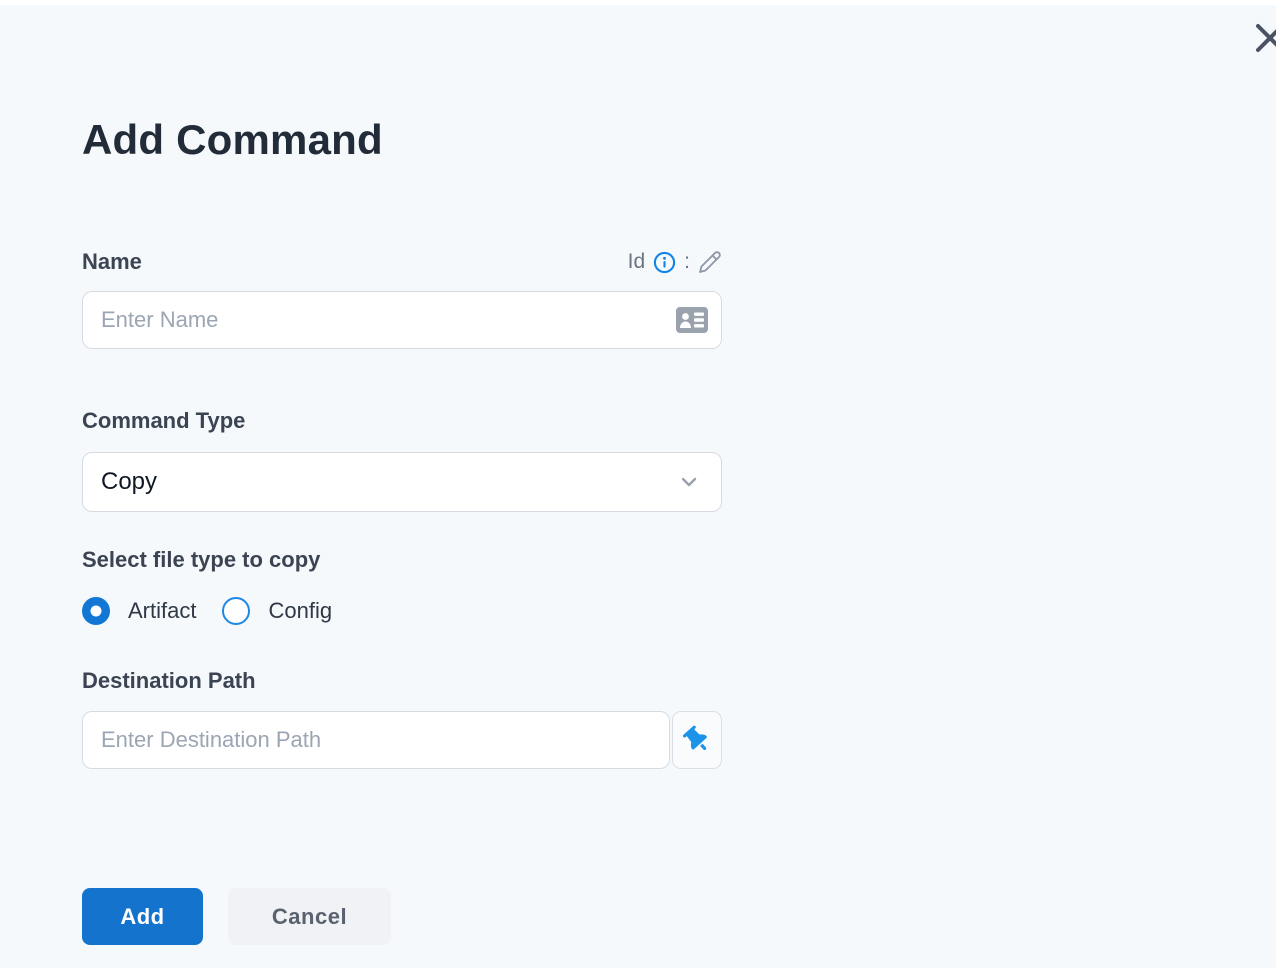  I want to click on name-input-wrap, so click(402, 320).